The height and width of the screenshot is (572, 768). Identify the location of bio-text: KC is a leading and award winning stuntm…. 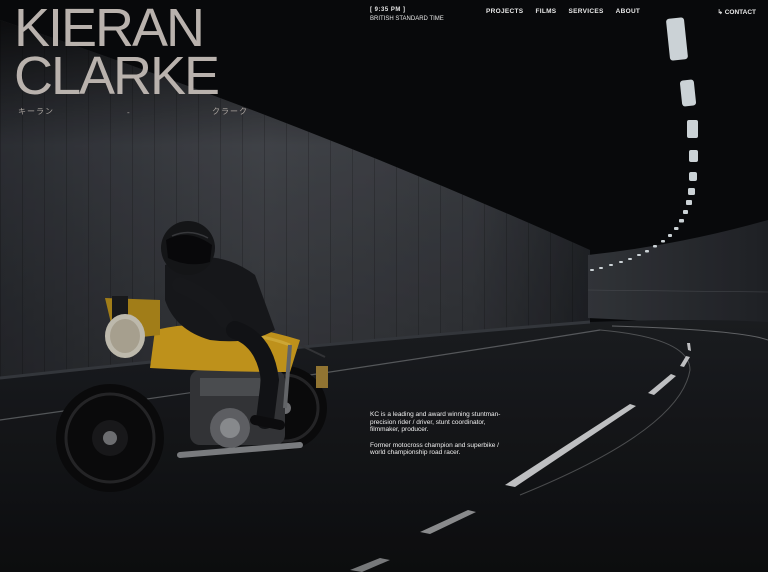
(440, 438).